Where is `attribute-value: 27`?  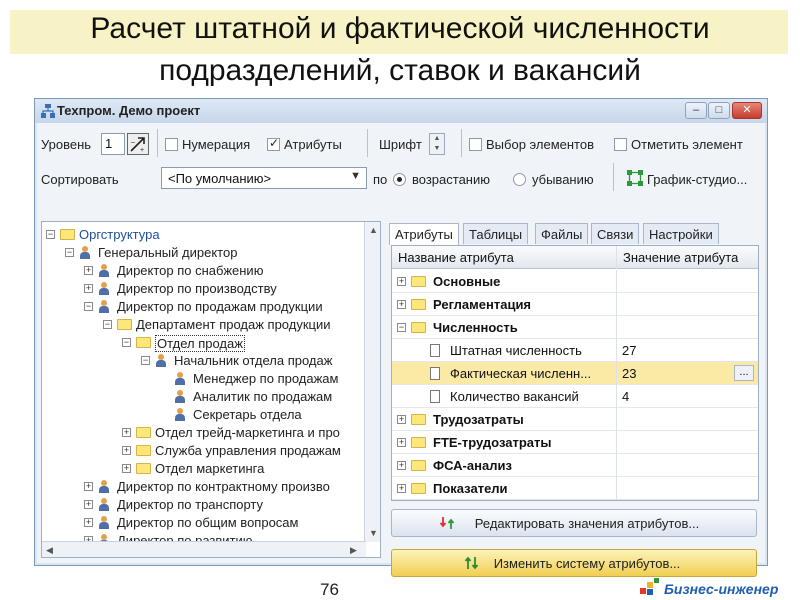 attribute-value: 27 is located at coordinates (629, 350).